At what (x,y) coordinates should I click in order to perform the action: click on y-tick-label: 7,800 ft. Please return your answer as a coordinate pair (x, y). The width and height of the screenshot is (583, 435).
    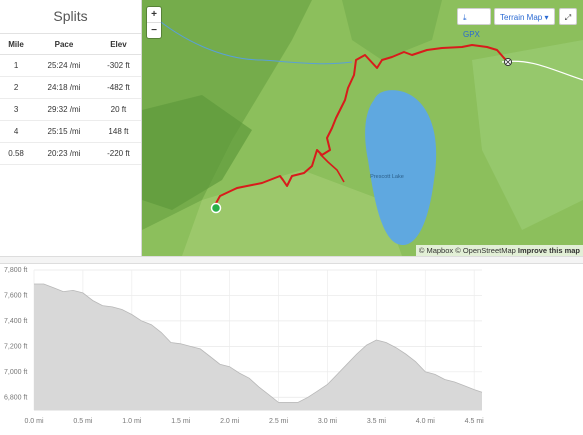
    Looking at the image, I should click on (15, 270).